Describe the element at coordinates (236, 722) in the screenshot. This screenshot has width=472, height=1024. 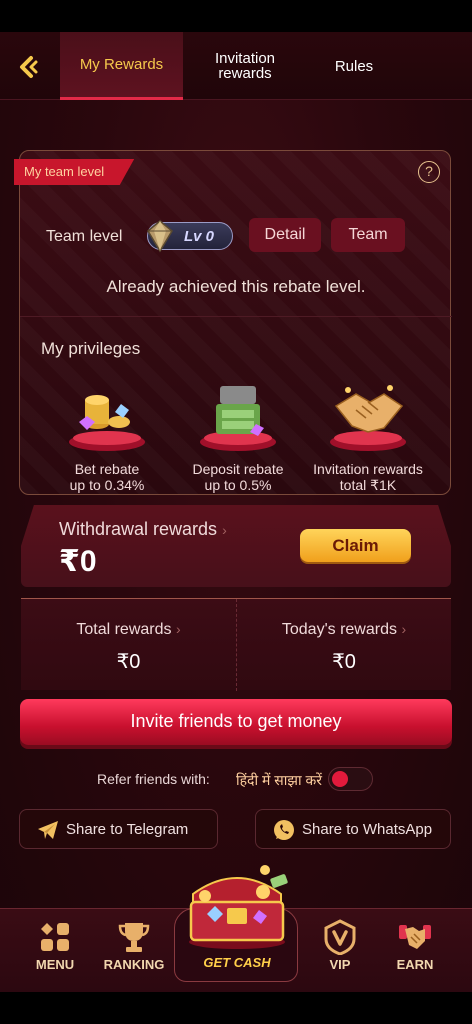
I see `invite-friends-button: Invite friends to get money` at that location.